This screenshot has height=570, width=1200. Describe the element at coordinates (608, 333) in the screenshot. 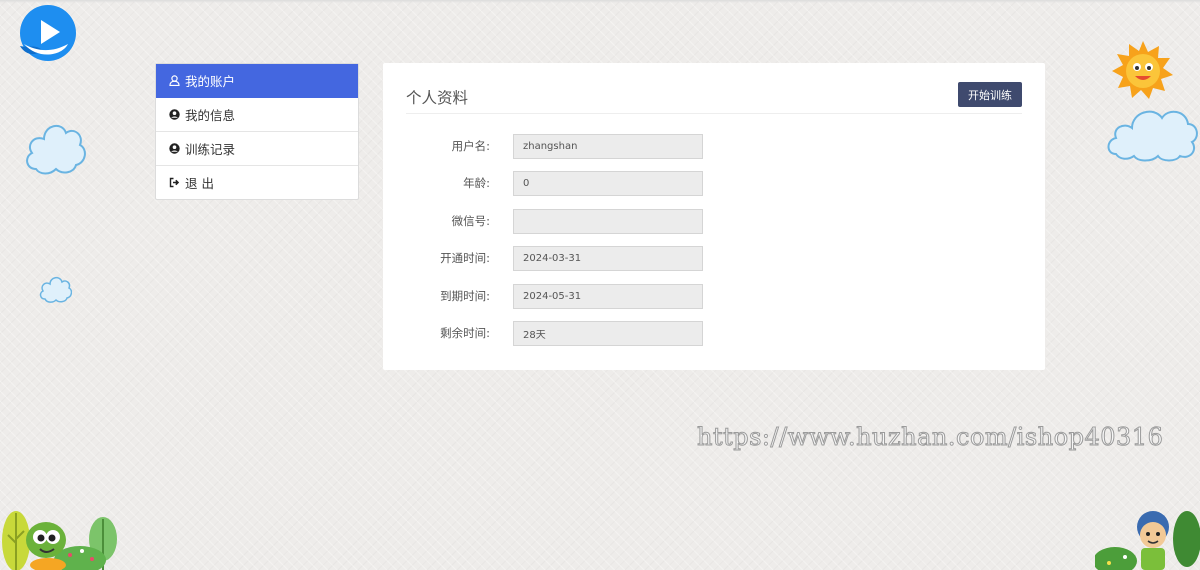

I see `remaining-time-field` at that location.